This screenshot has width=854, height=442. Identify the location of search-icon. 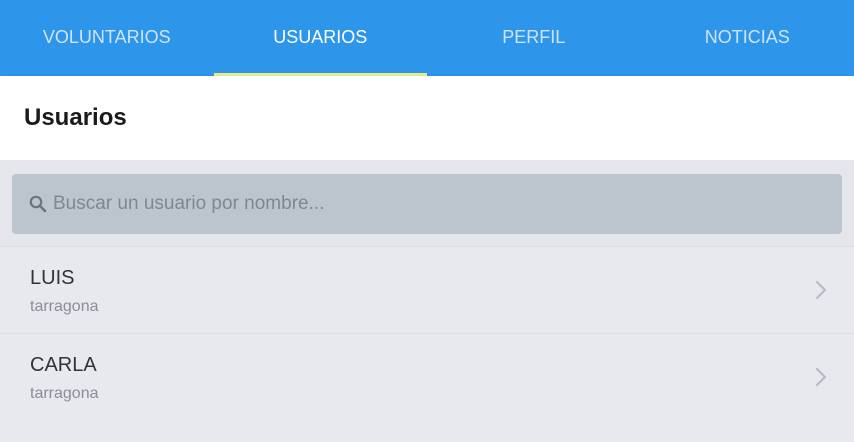
(38, 204).